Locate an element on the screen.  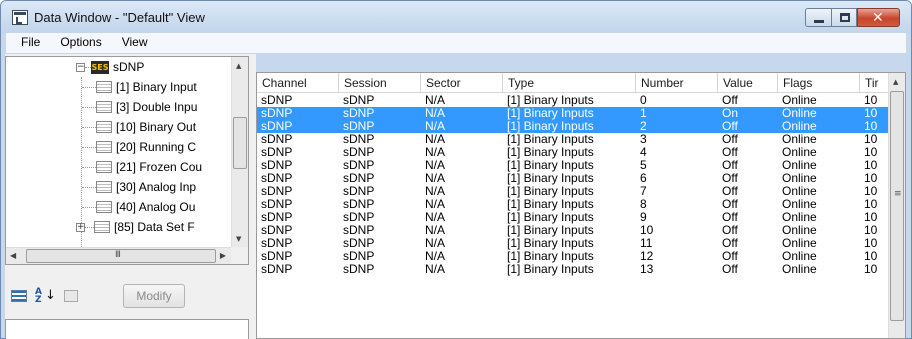
tree-node-data-set: + [85] Data Set F is located at coordinates (135, 227).